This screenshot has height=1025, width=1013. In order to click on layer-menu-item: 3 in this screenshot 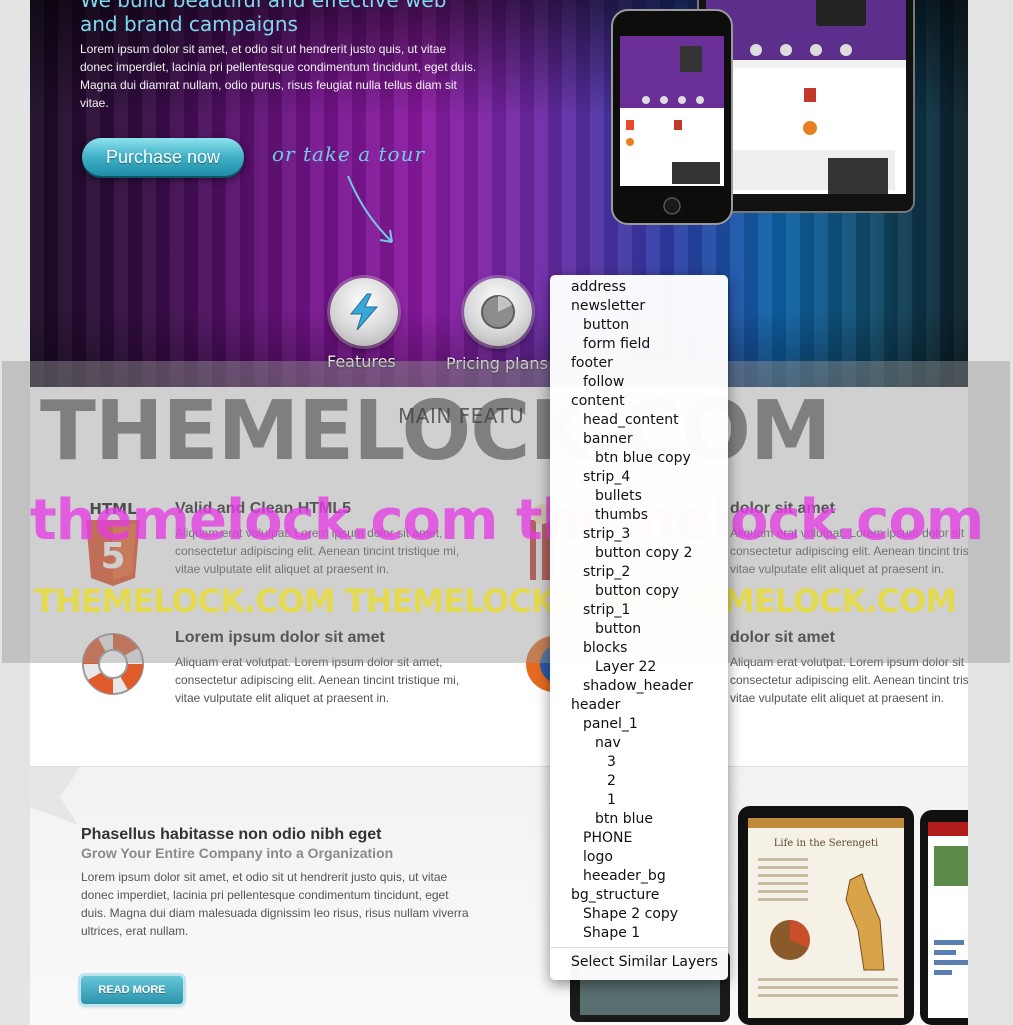, I will do `click(639, 762)`.